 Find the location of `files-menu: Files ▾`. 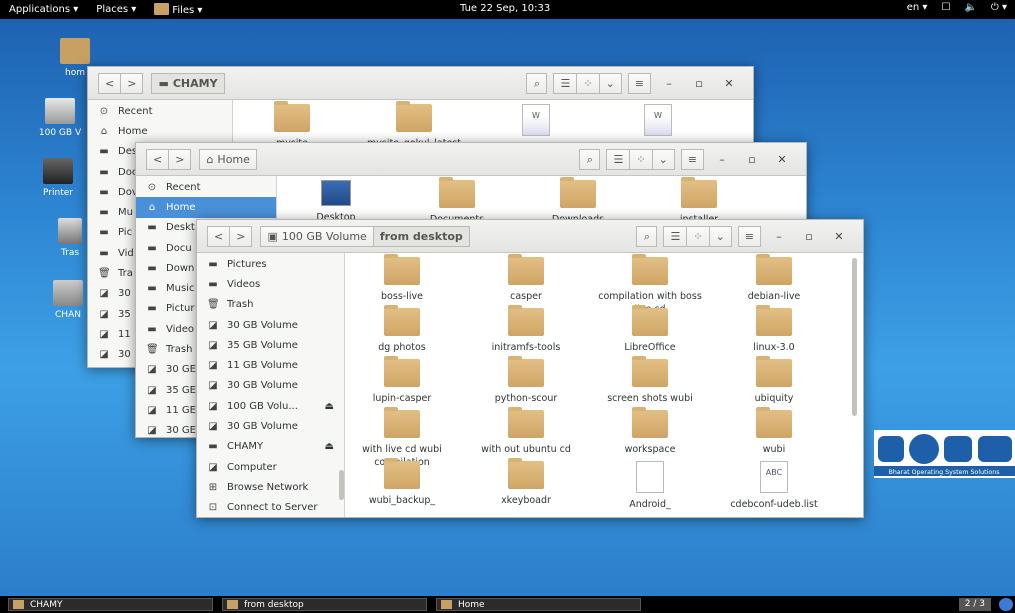

files-menu: Files ▾ is located at coordinates (178, 9).